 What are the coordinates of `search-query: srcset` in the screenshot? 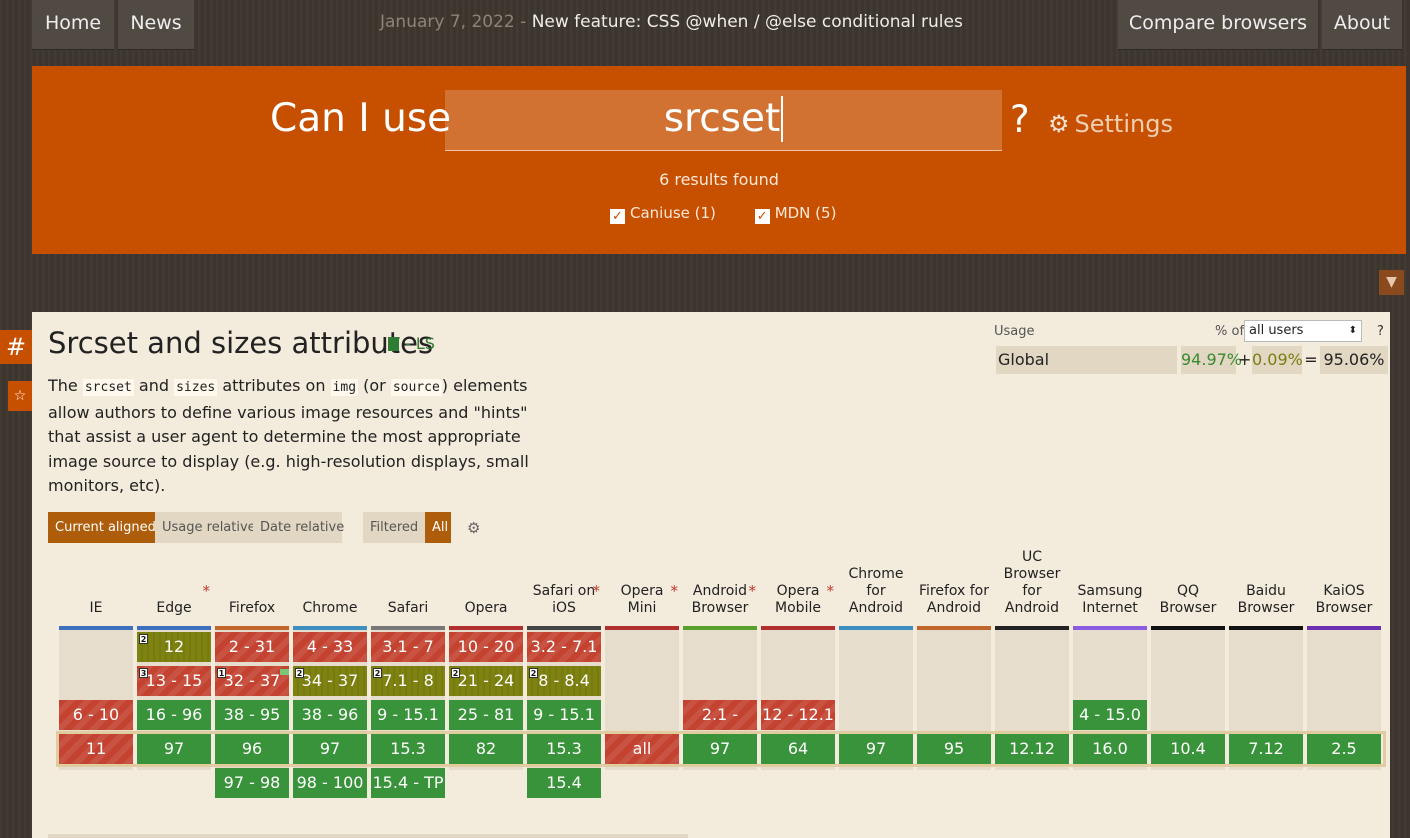 It's located at (724, 119).